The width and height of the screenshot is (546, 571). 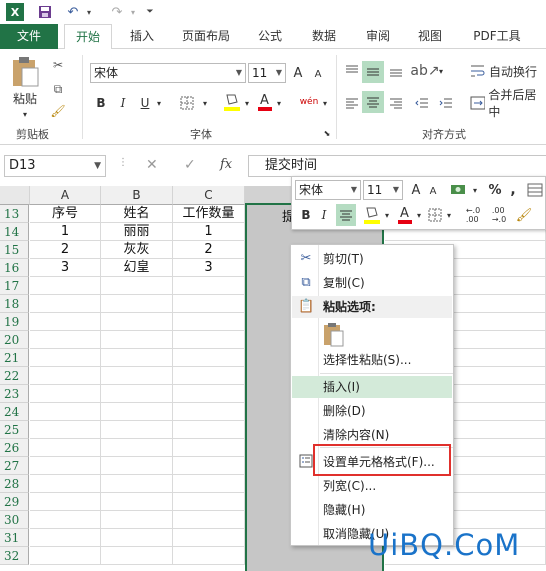 What do you see at coordinates (187, 103) in the screenshot?
I see `border-icon` at bounding box center [187, 103].